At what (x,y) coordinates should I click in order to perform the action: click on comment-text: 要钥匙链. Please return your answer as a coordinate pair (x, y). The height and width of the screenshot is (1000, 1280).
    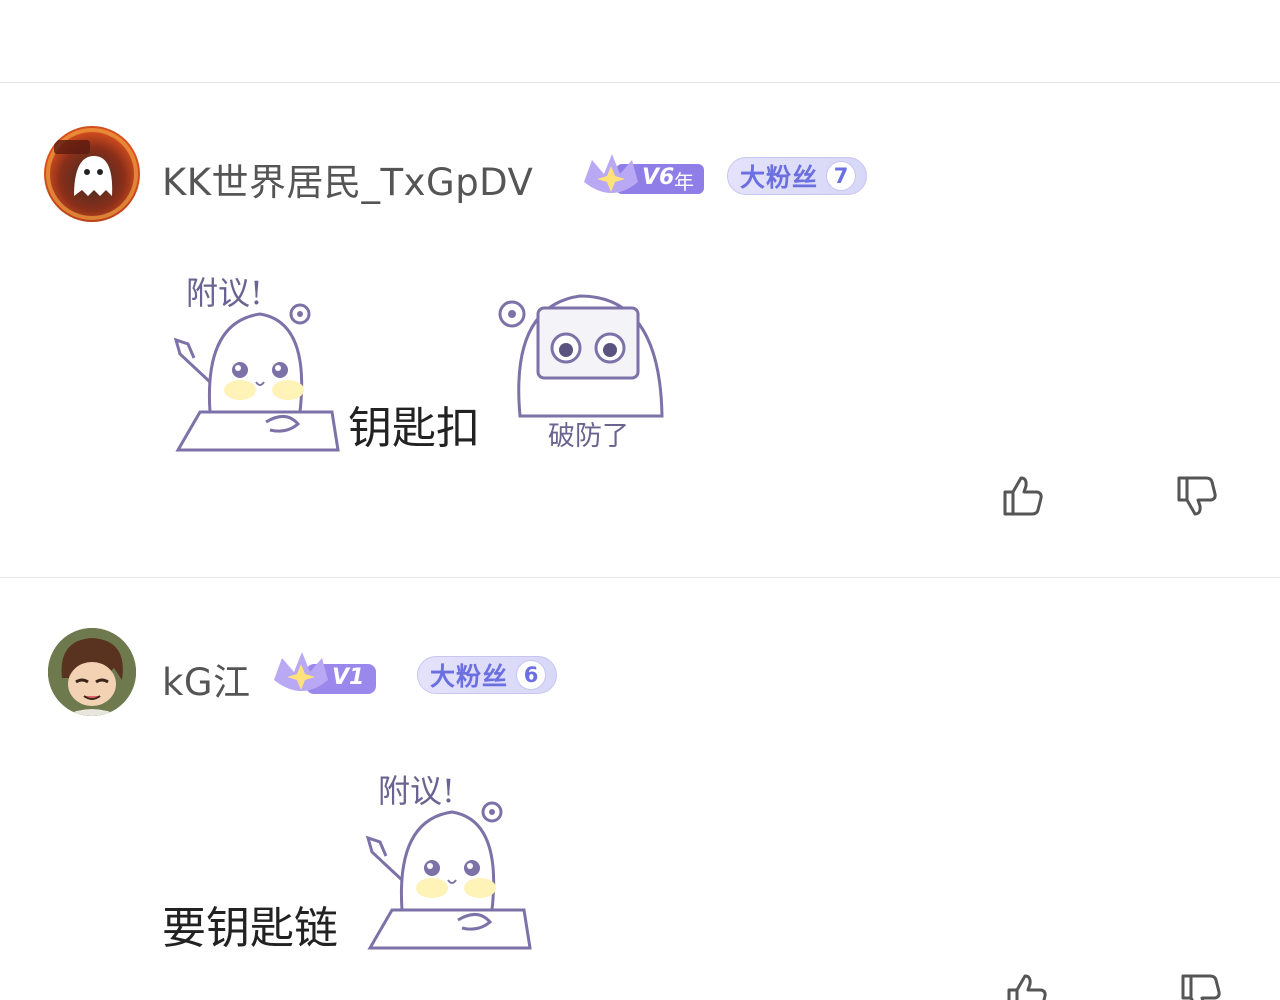
    Looking at the image, I should click on (250, 928).